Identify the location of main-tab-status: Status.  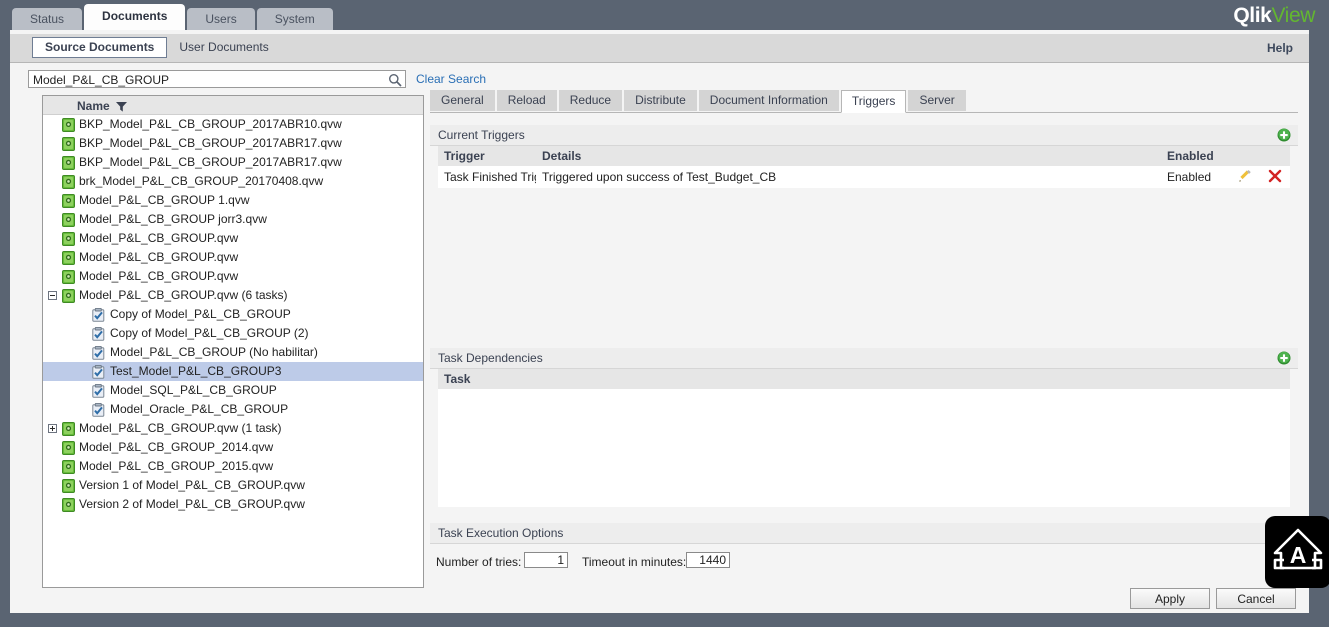
(47, 19).